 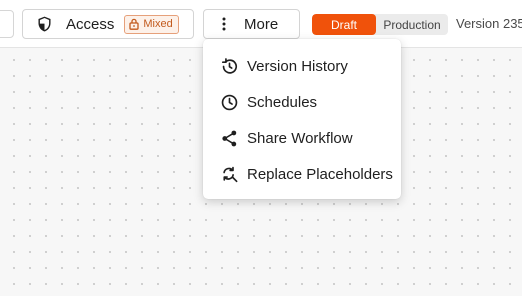 What do you see at coordinates (229, 138) in the screenshot?
I see `share-icon` at bounding box center [229, 138].